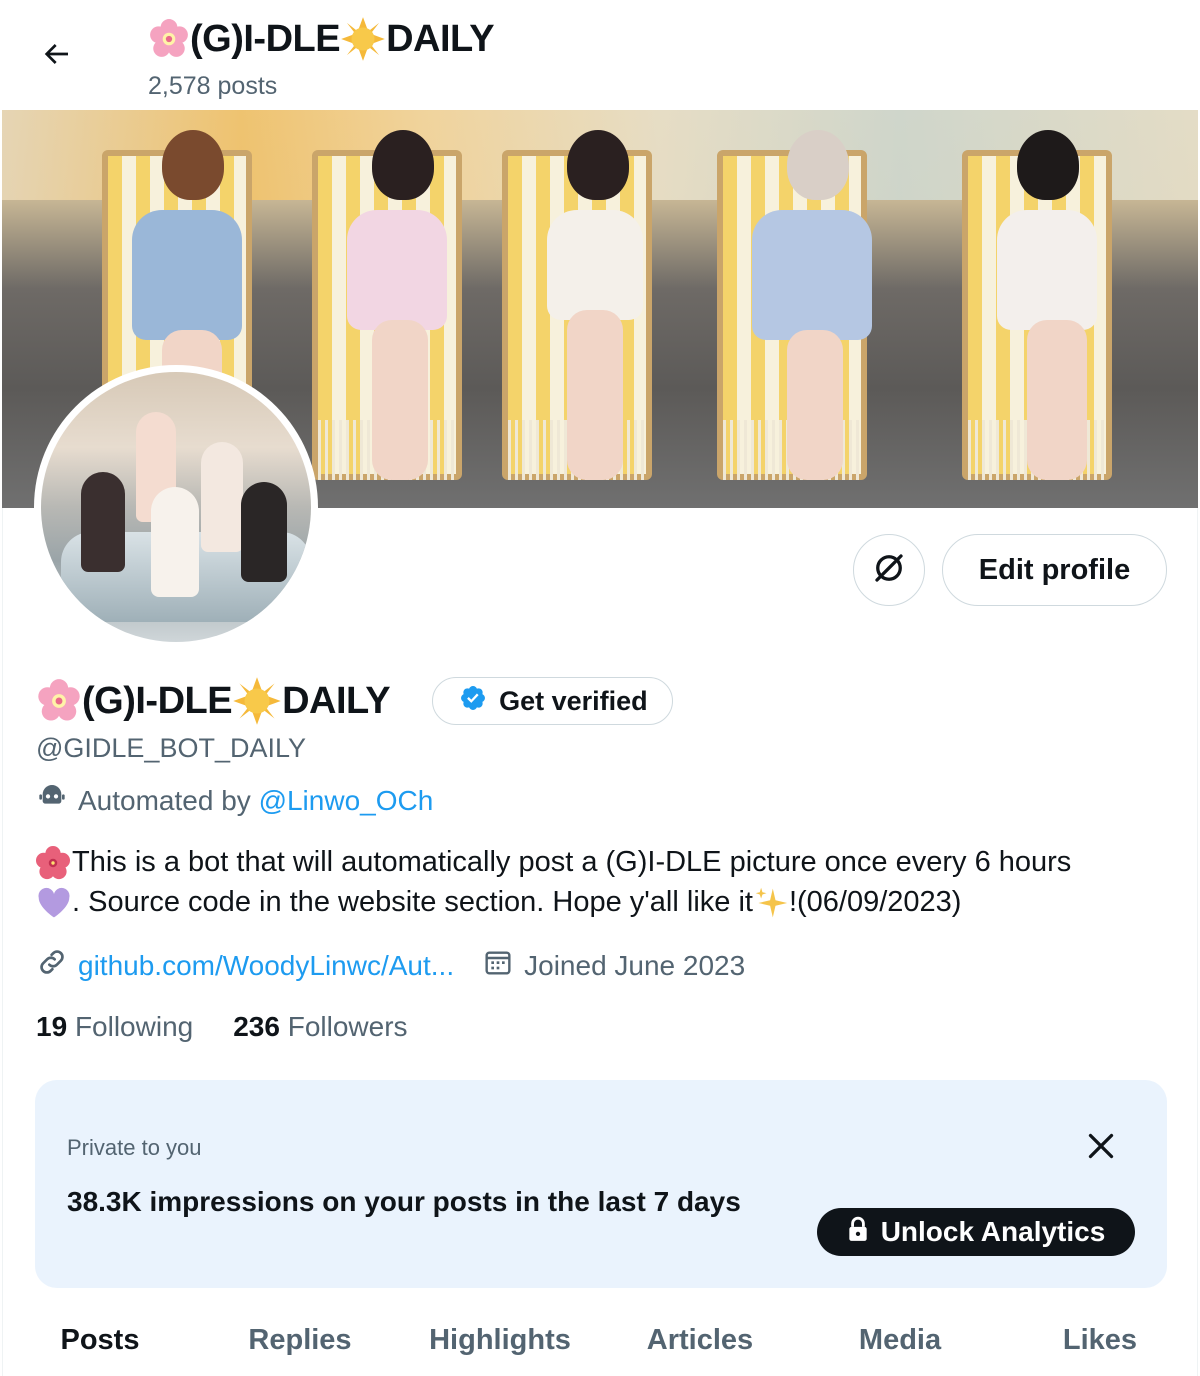  Describe the element at coordinates (500, 1338) in the screenshot. I see `tab-highlights: Highlights` at that location.